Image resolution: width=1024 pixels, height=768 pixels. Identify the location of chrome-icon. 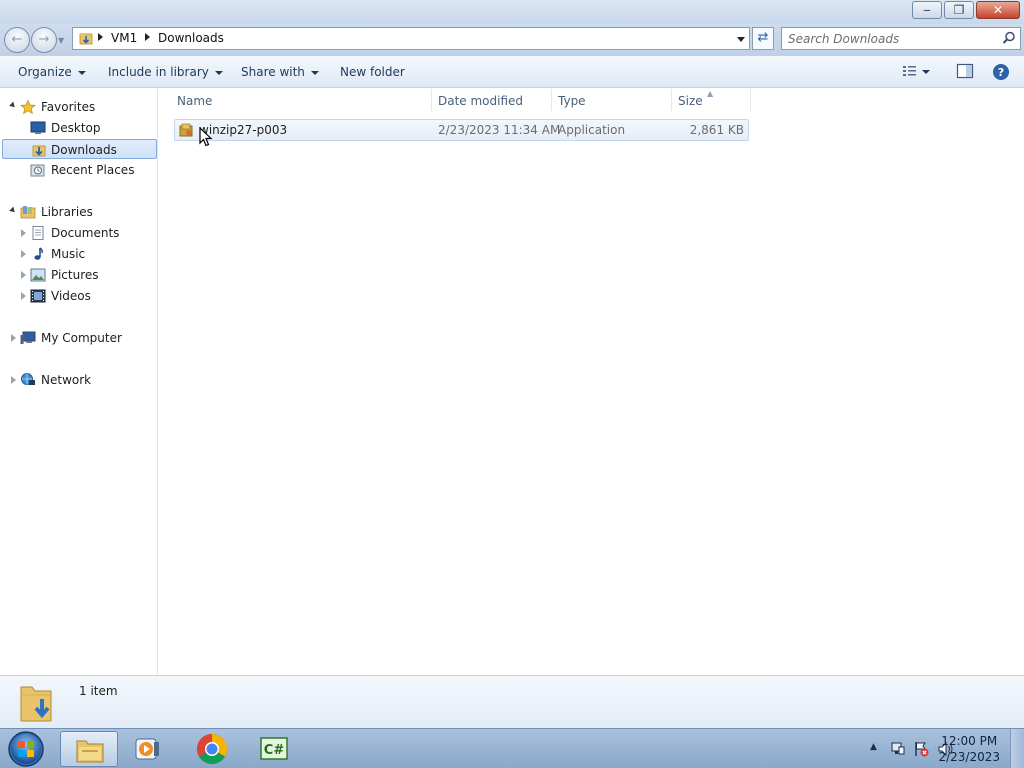
(212, 749).